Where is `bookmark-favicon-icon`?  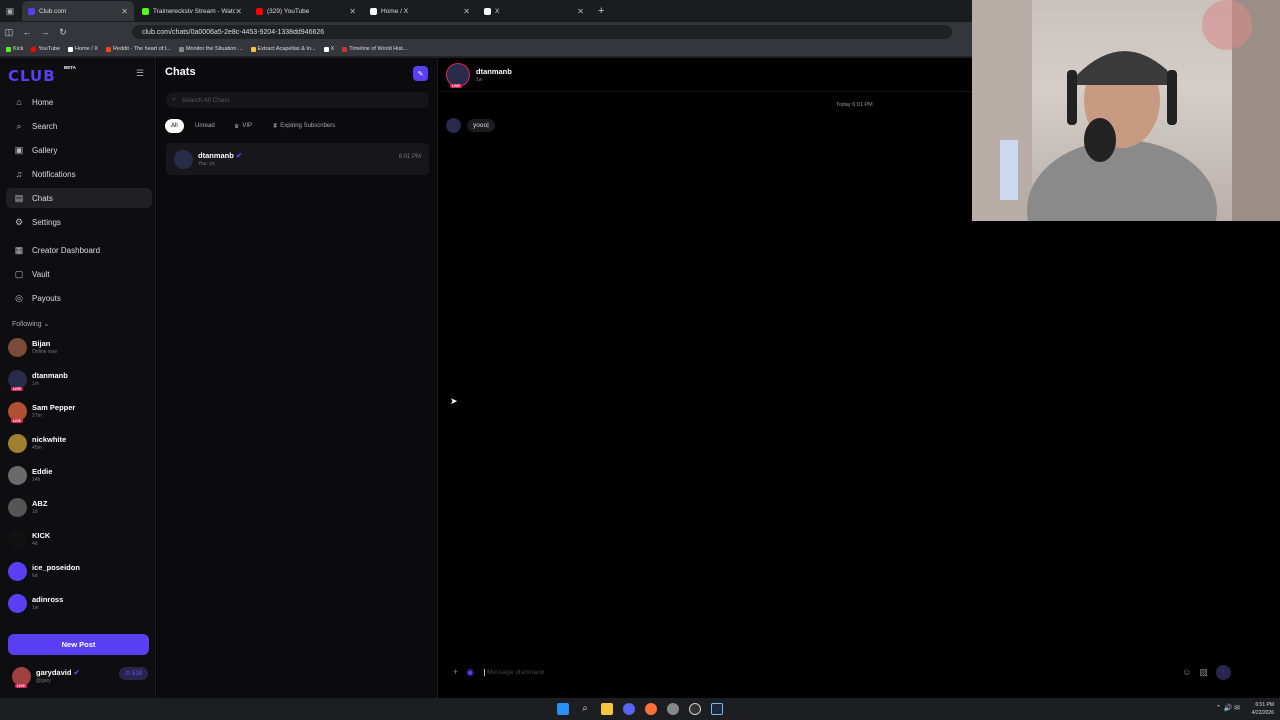
bookmark-favicon-icon is located at coordinates (181, 49).